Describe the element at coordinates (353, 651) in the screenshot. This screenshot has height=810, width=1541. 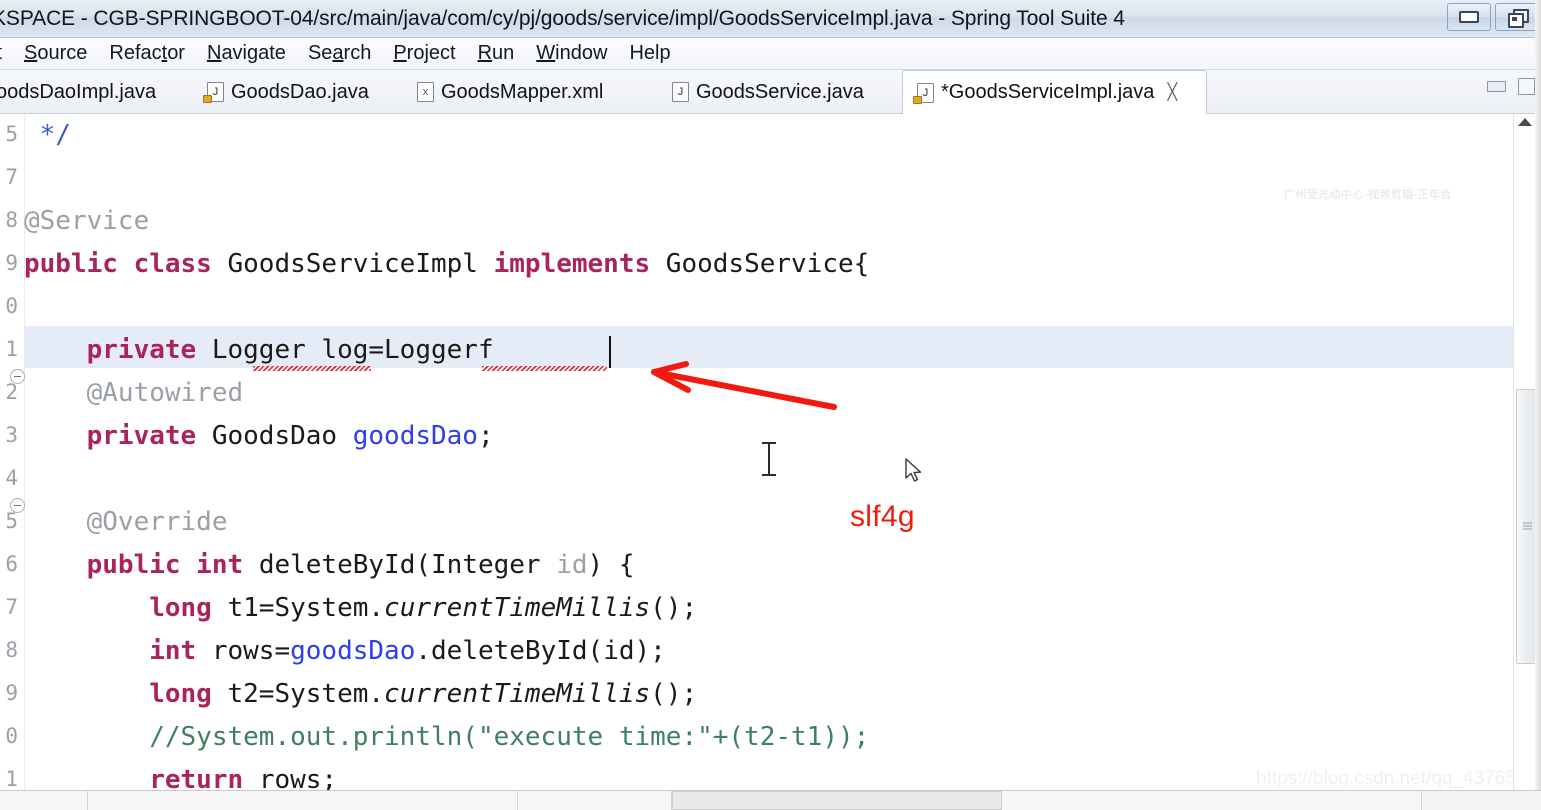
I see `code-token: goodsDao` at that location.